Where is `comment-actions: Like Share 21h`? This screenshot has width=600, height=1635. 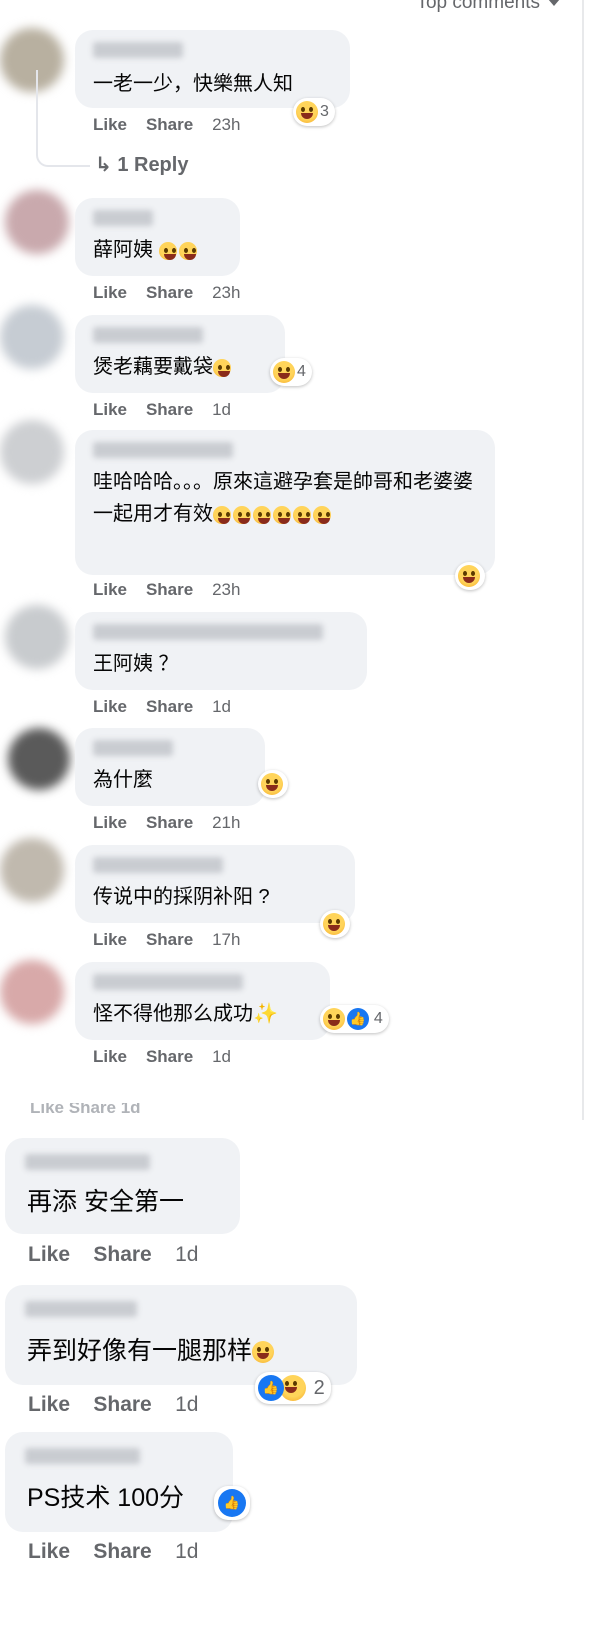
comment-actions: Like Share 21h is located at coordinates (166, 823).